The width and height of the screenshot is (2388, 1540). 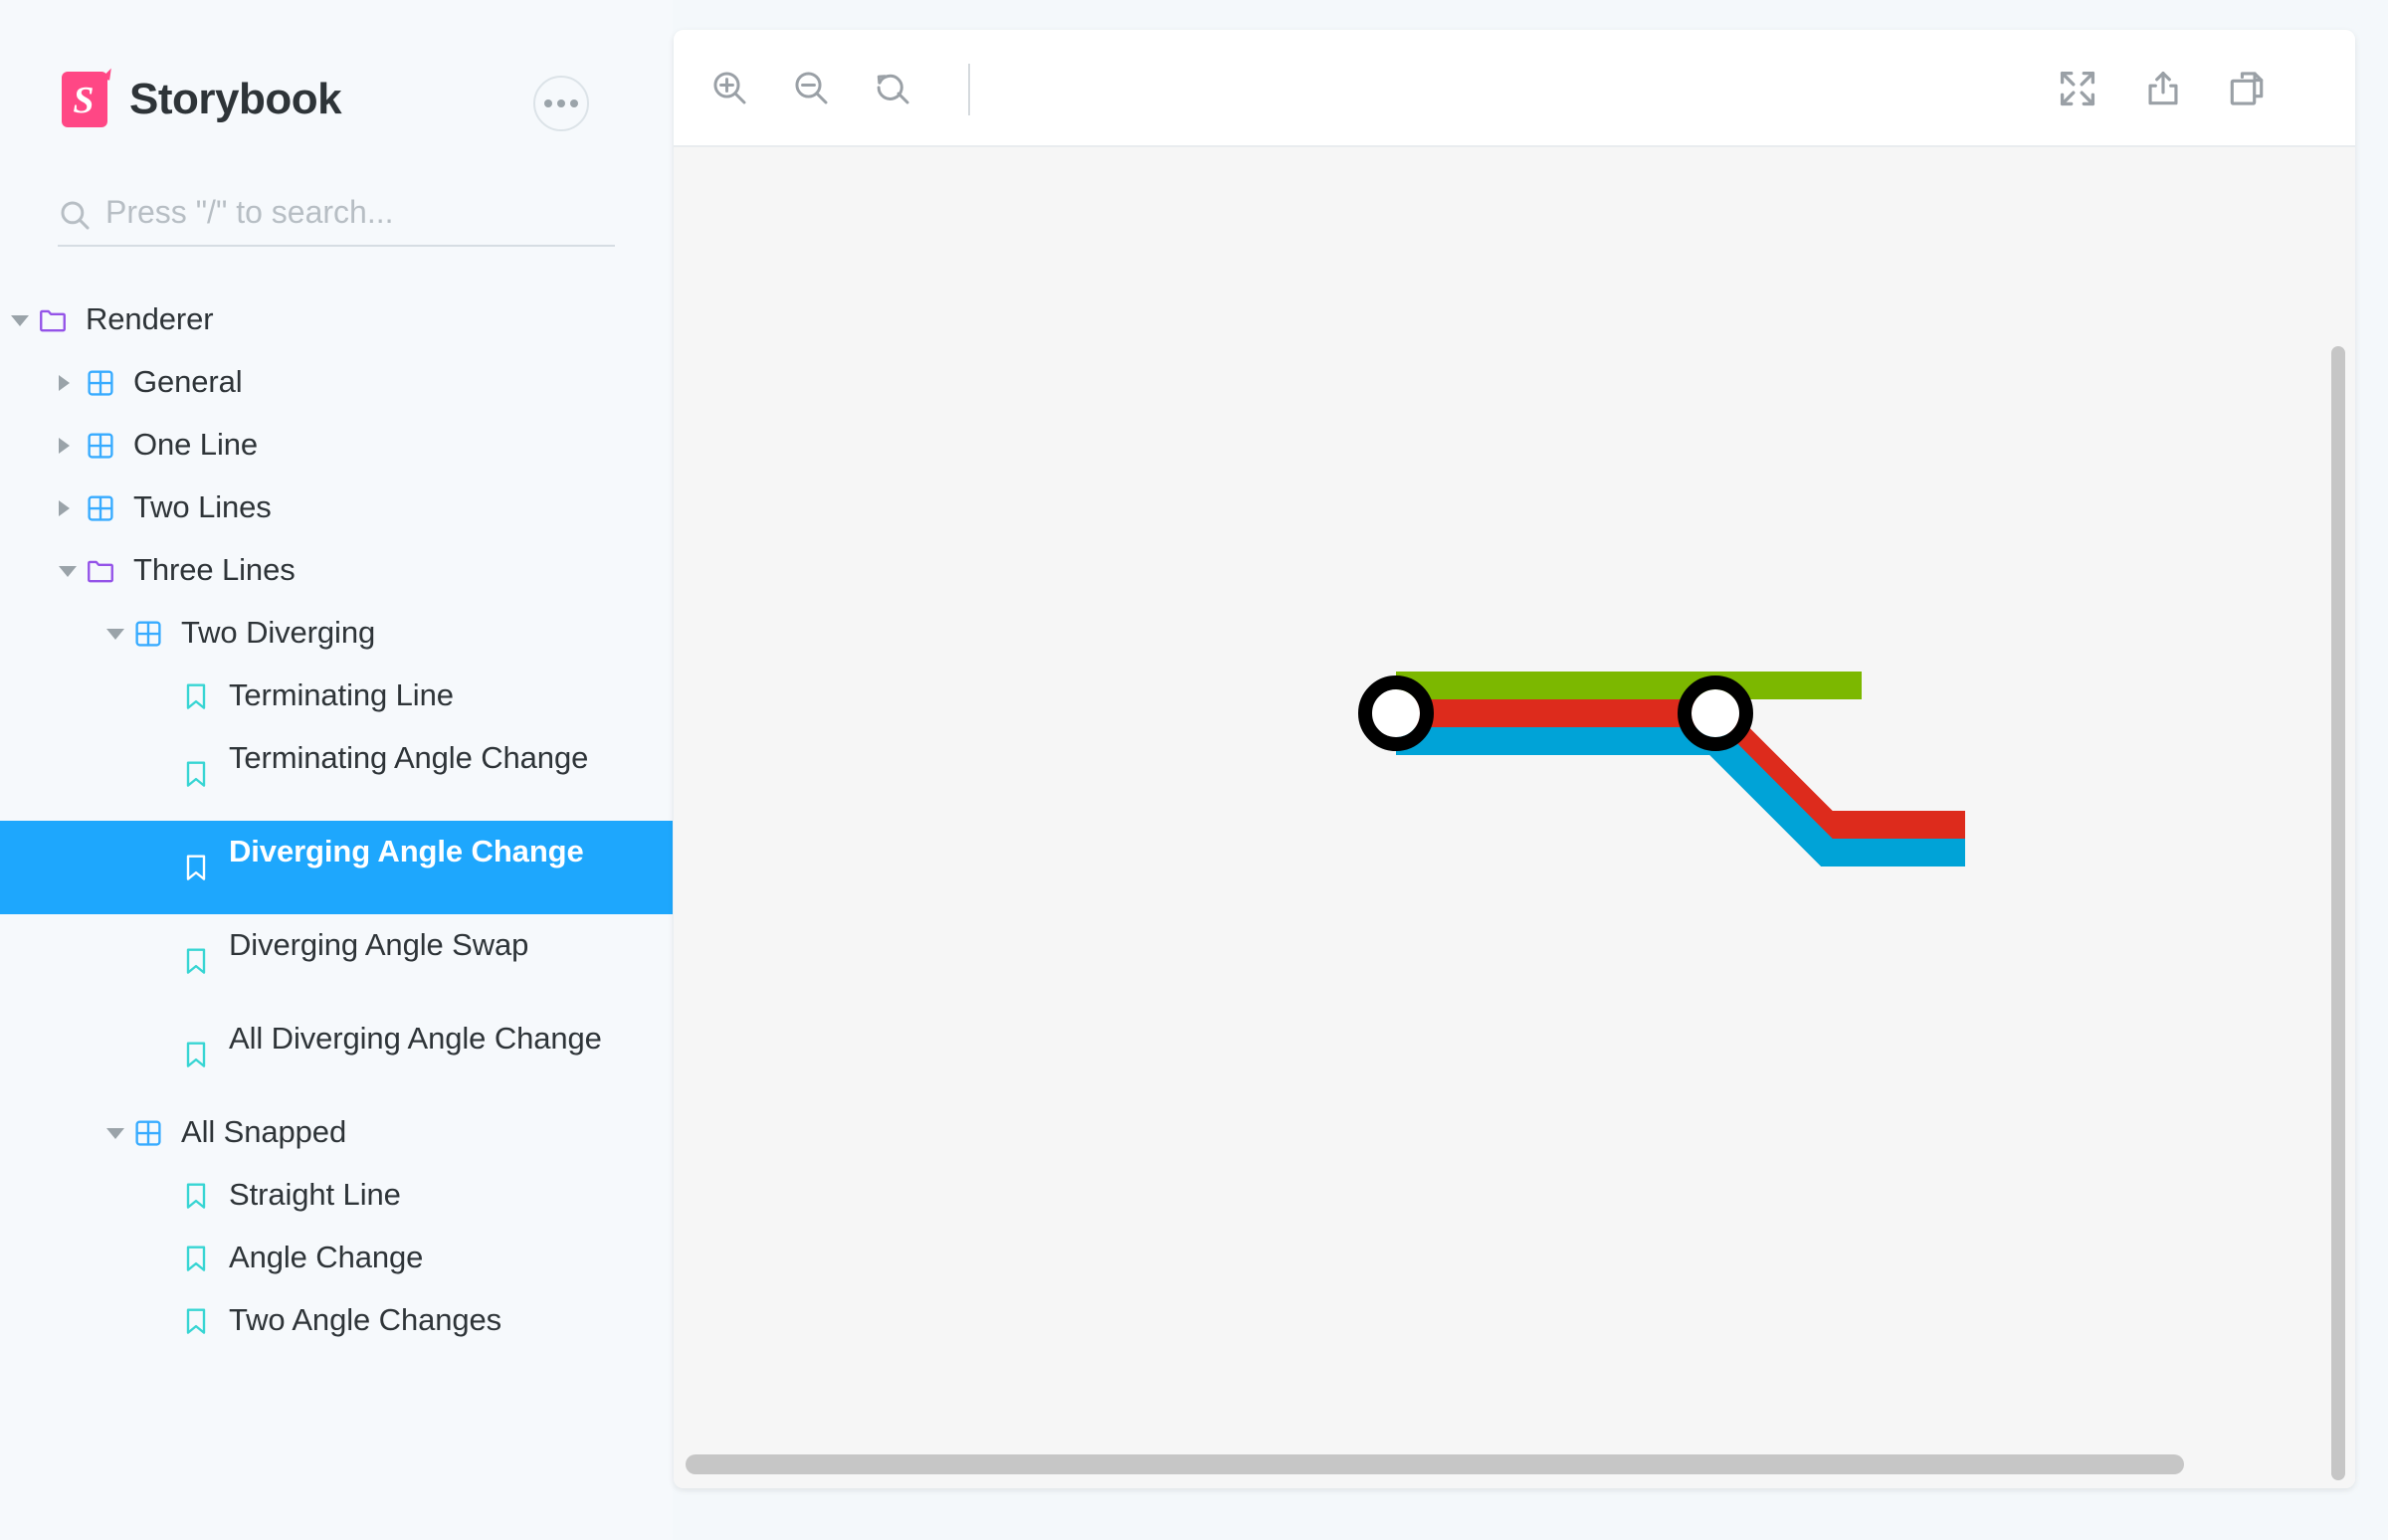 What do you see at coordinates (336, 570) in the screenshot?
I see `tree-group-three-lines: Three Lines` at bounding box center [336, 570].